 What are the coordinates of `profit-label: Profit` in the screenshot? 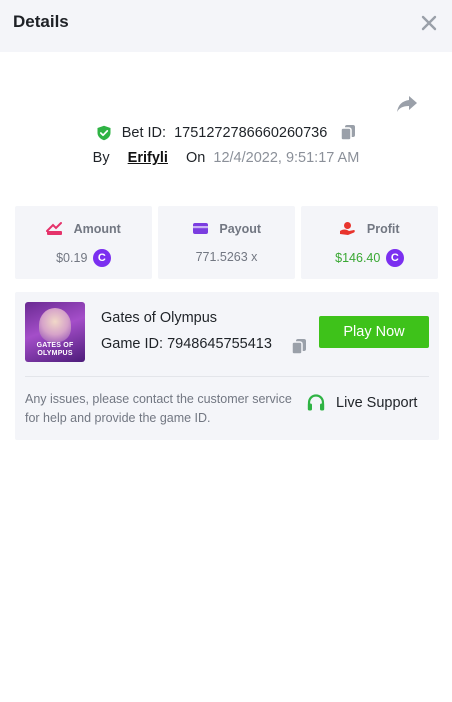 It's located at (383, 228).